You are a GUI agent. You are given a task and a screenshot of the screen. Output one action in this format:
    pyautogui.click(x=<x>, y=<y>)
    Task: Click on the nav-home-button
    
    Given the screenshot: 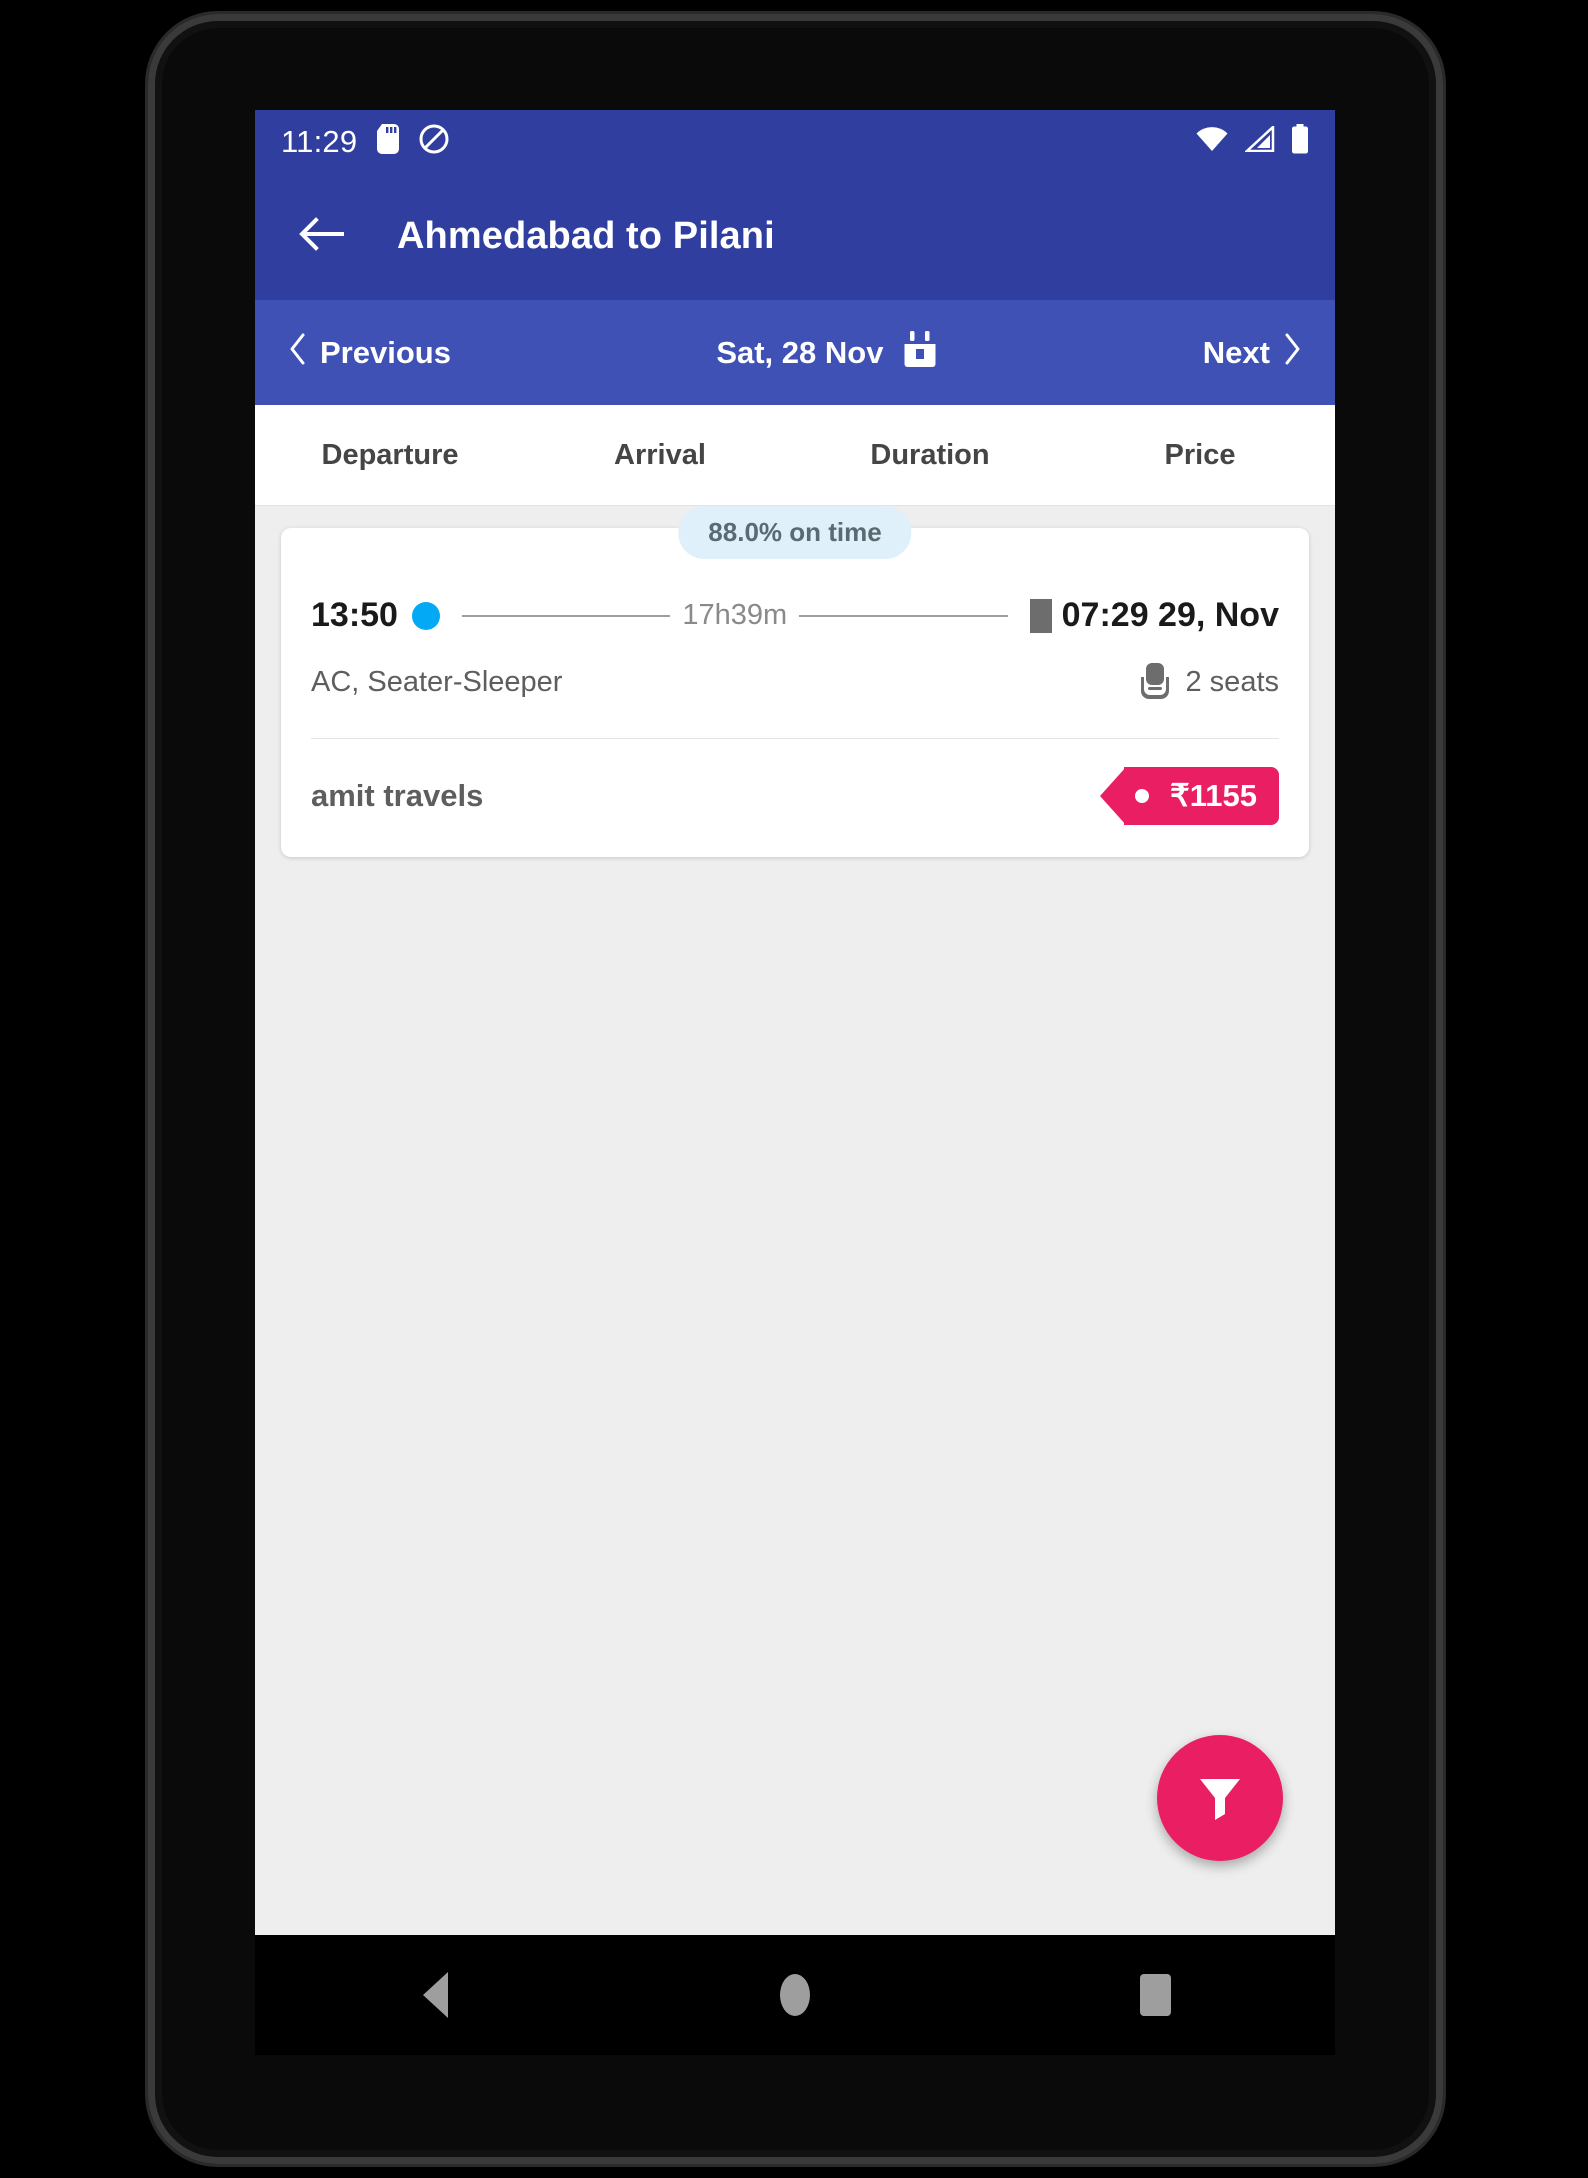 What is the action you would take?
    pyautogui.click(x=795, y=1995)
    